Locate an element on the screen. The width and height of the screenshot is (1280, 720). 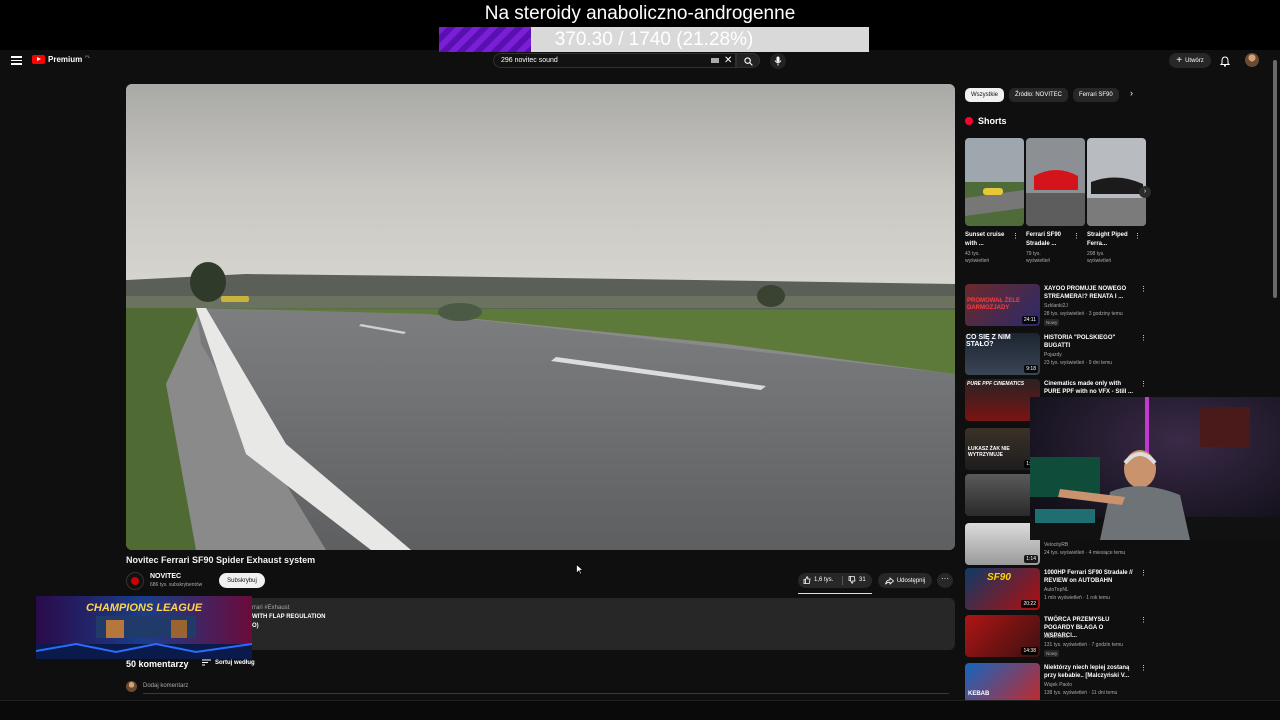
new-badge: Nowy is located at coordinates (1052, 653).